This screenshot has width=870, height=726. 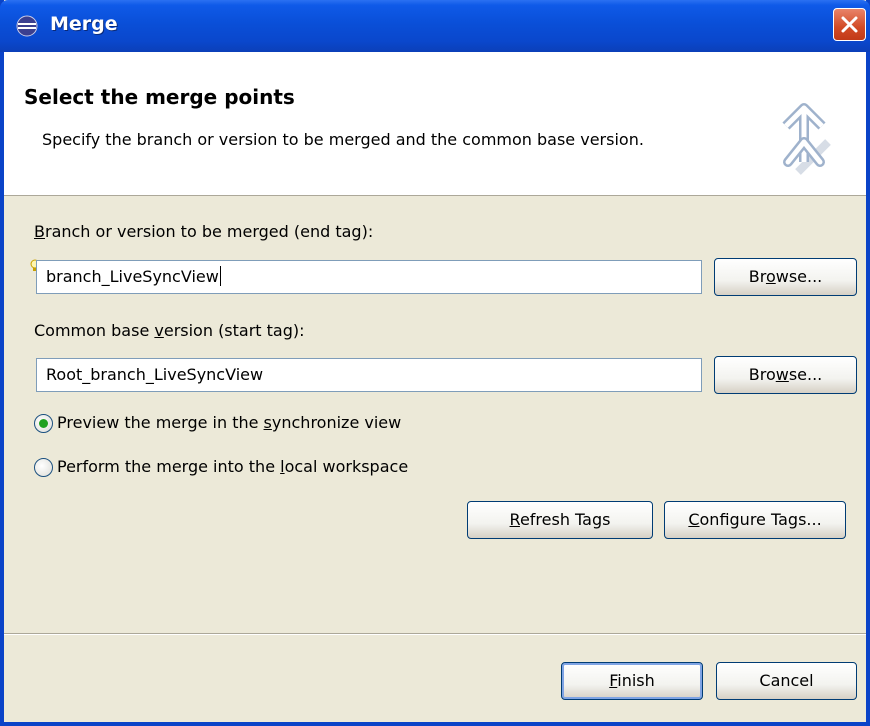 What do you see at coordinates (435, 634) in the screenshot?
I see `footer-separator` at bounding box center [435, 634].